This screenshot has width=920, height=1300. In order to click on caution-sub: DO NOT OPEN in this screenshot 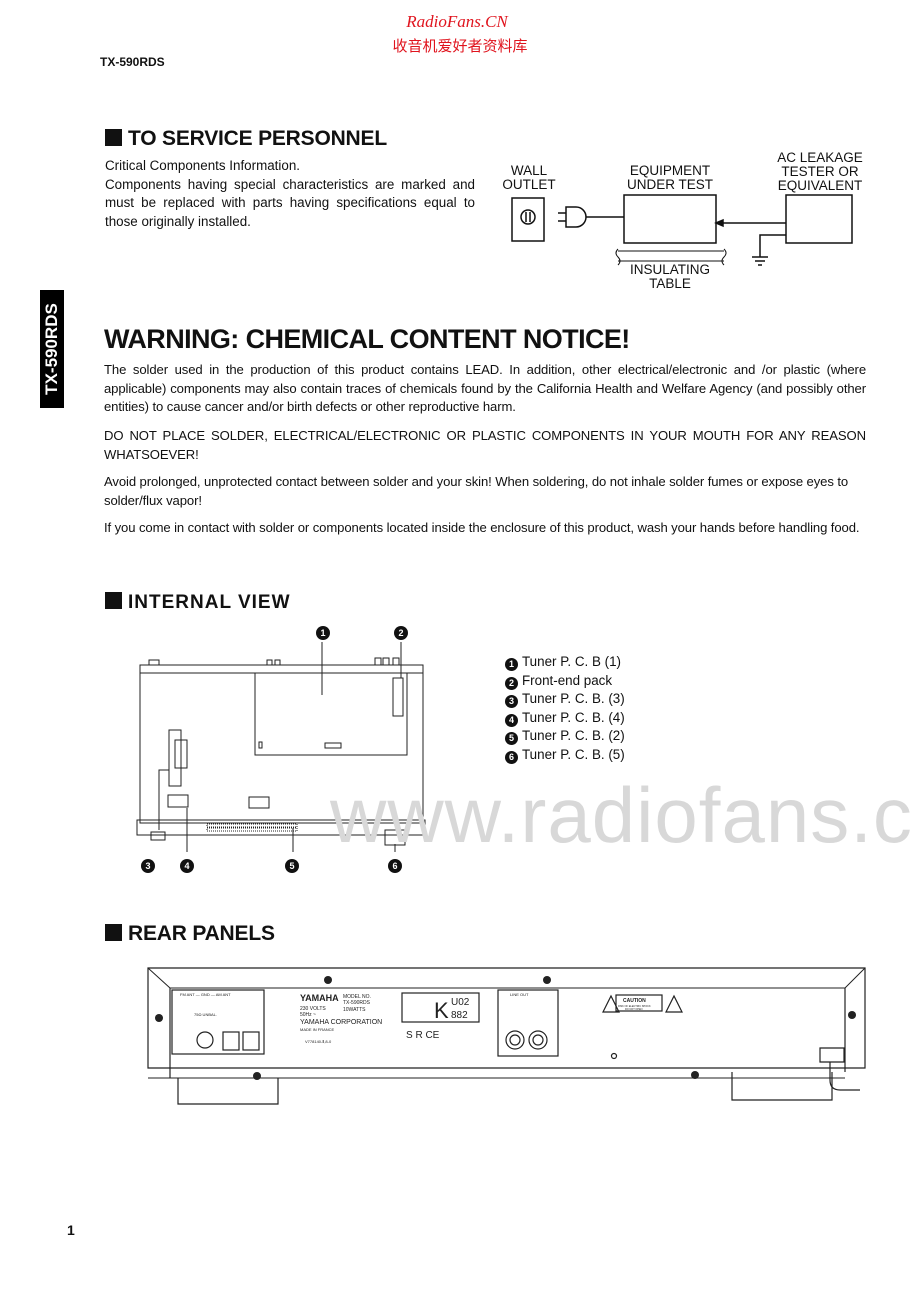, I will do `click(634, 1009)`.